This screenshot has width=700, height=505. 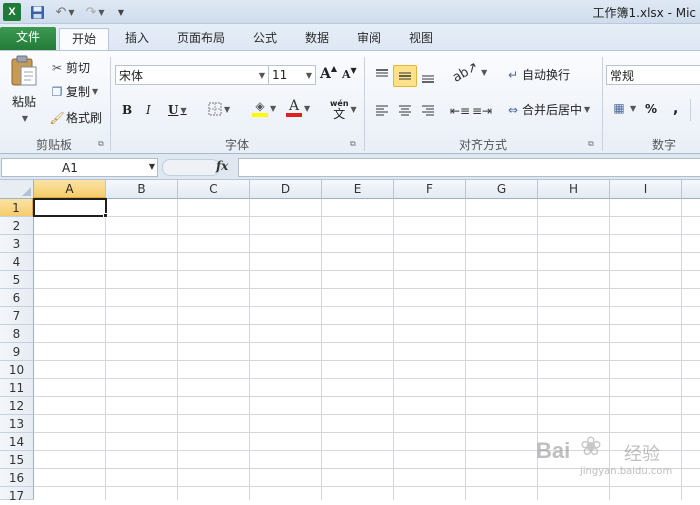 I want to click on font-name-combo: 宋体 ▼, so click(x=192, y=75).